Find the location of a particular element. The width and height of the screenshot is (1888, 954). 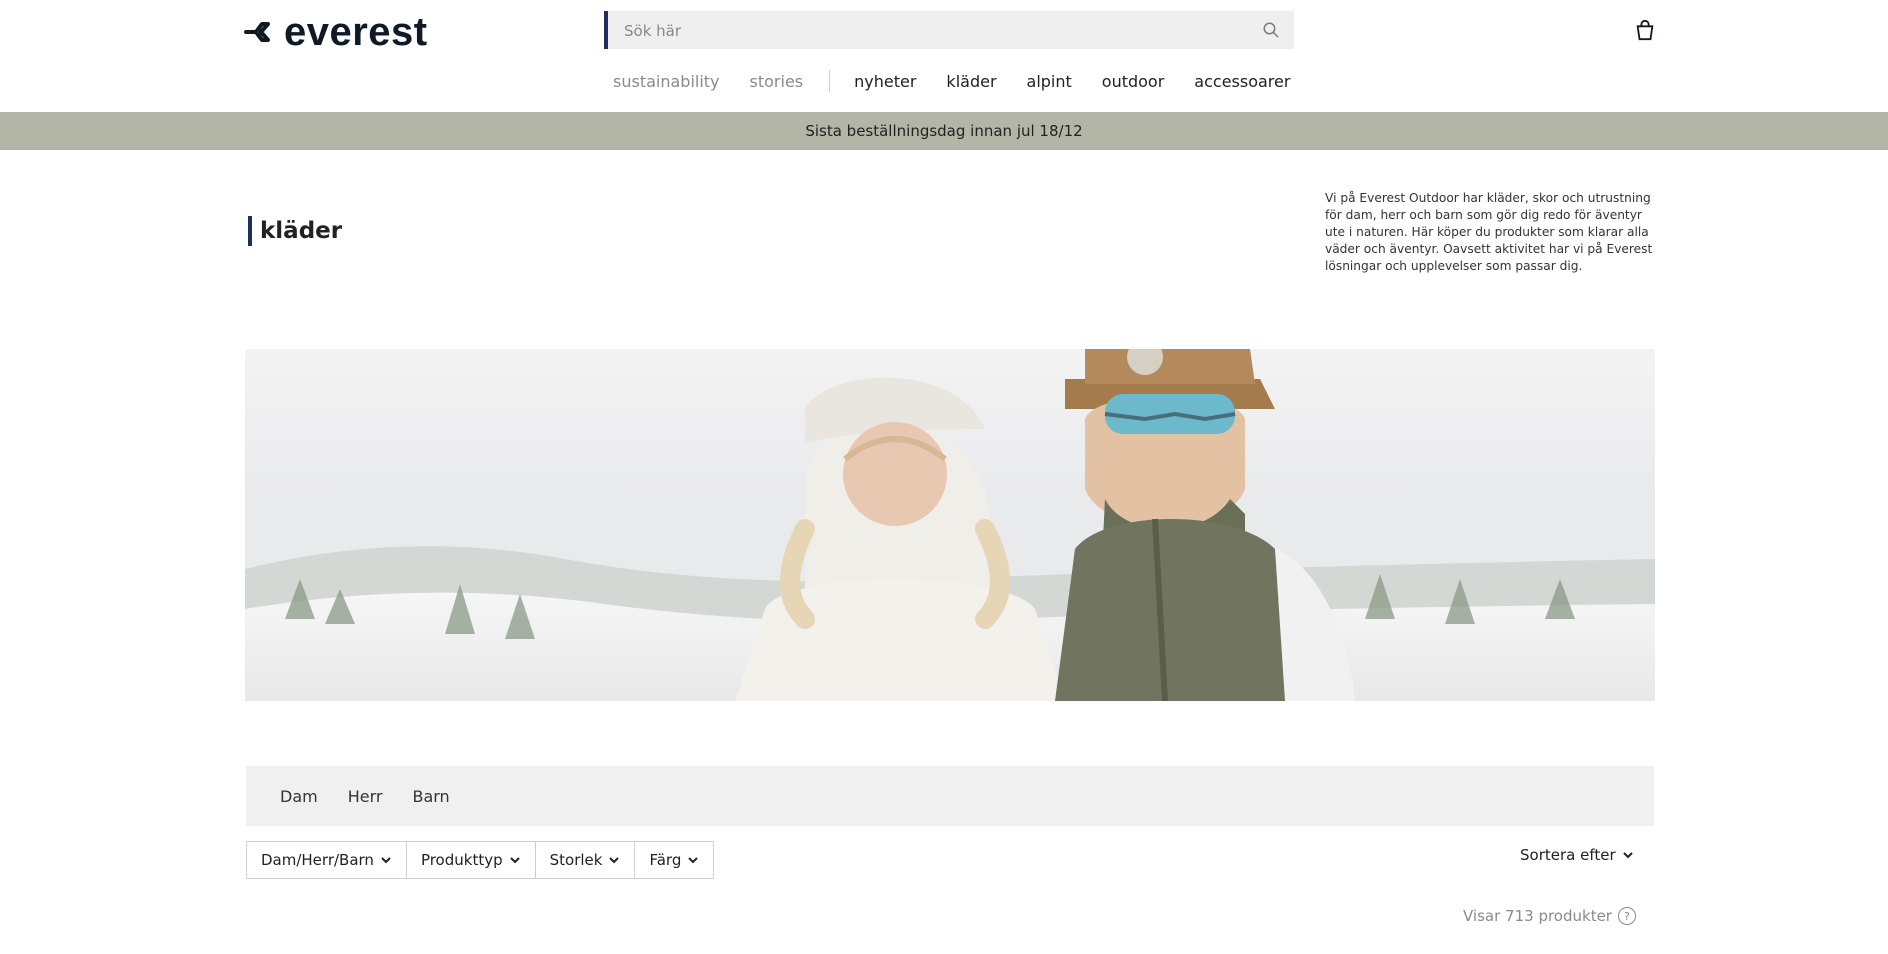

promo-banner-text: Sista beställningsdag innan jul 18/12 is located at coordinates (944, 131).